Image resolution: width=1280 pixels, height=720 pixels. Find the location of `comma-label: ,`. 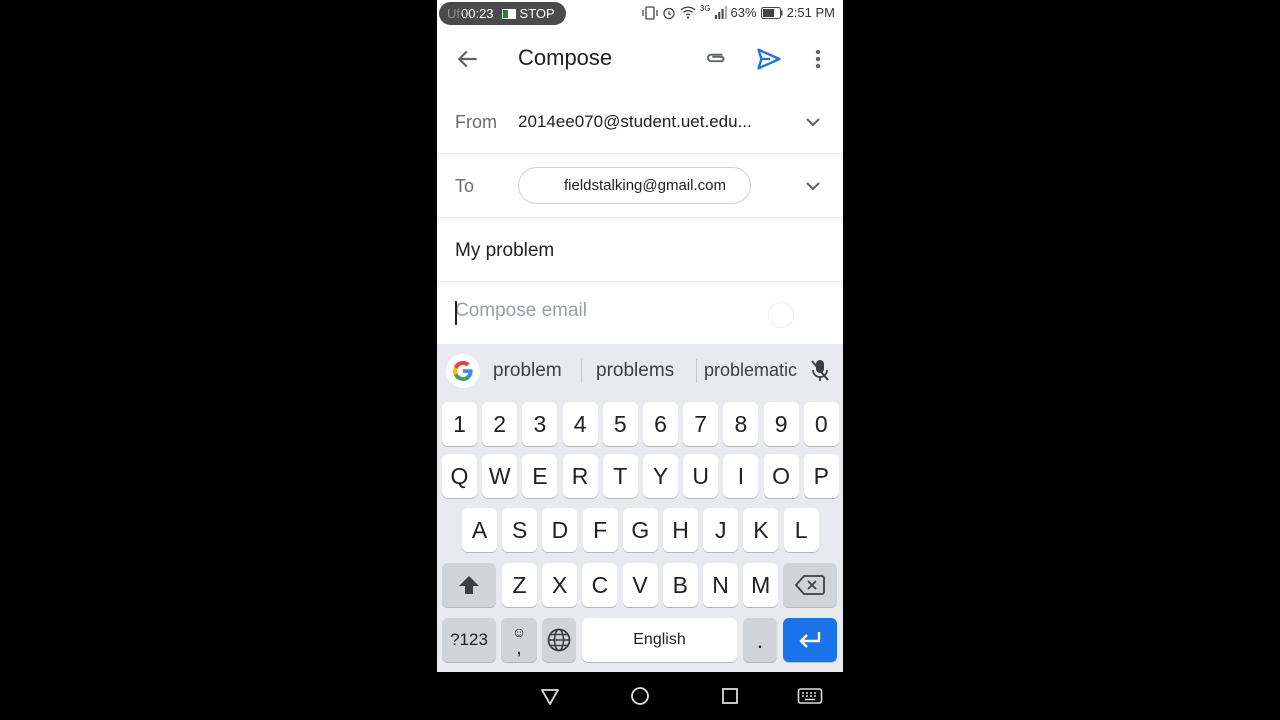

comma-label: , is located at coordinates (519, 648).